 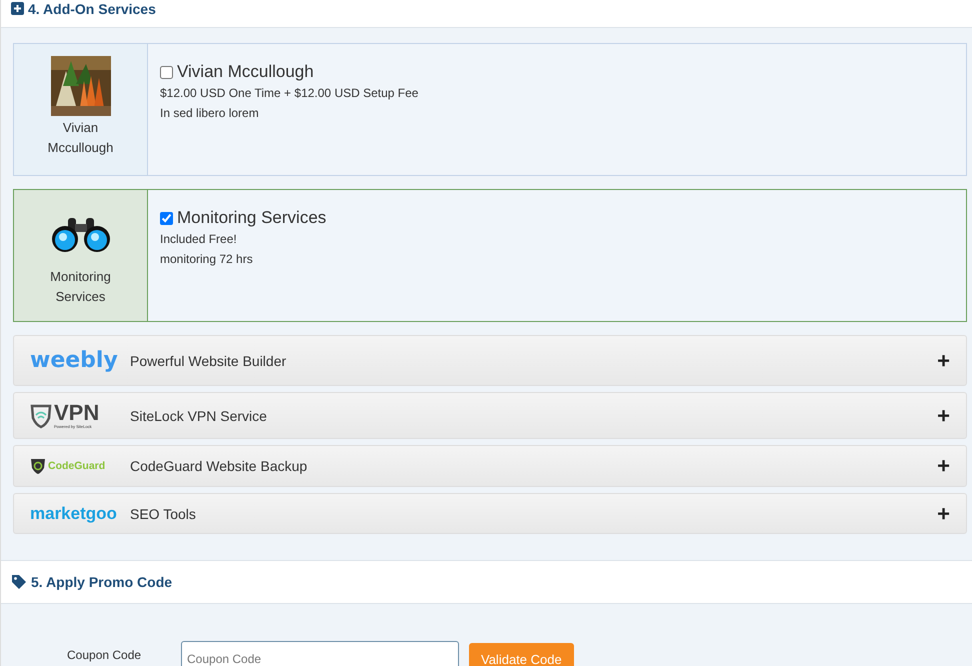 What do you see at coordinates (104, 655) in the screenshot?
I see `coupon-label: Coupon Code` at bounding box center [104, 655].